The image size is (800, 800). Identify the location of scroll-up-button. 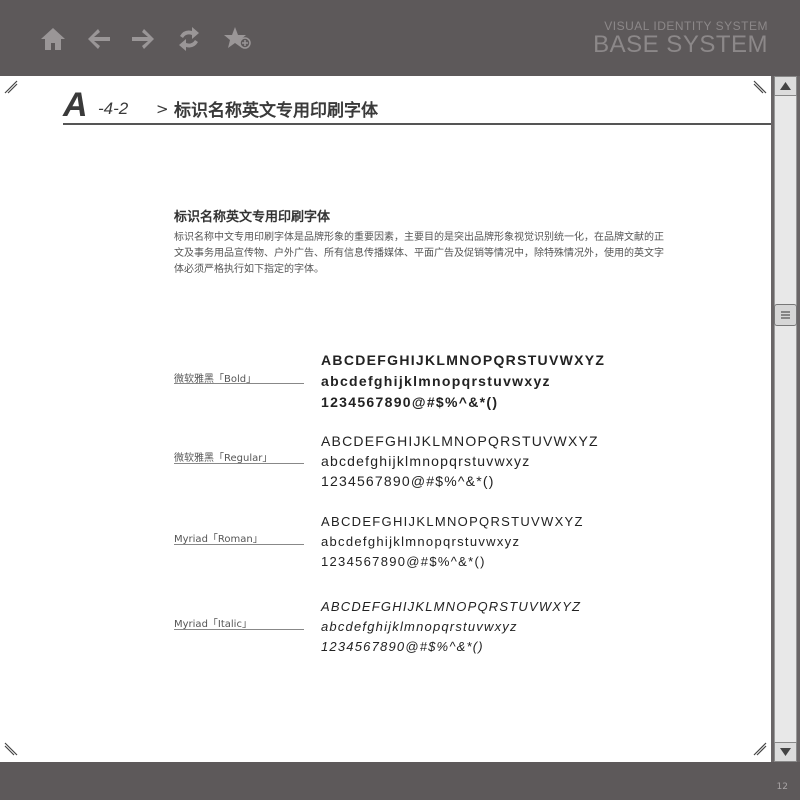
(785, 86).